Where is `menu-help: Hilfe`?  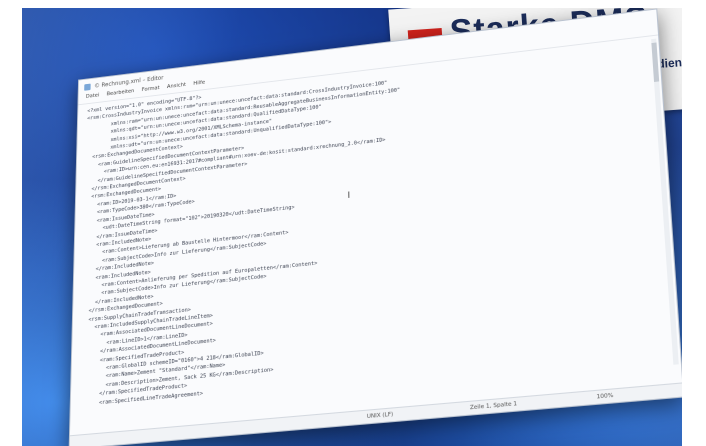 menu-help: Hilfe is located at coordinates (199, 85).